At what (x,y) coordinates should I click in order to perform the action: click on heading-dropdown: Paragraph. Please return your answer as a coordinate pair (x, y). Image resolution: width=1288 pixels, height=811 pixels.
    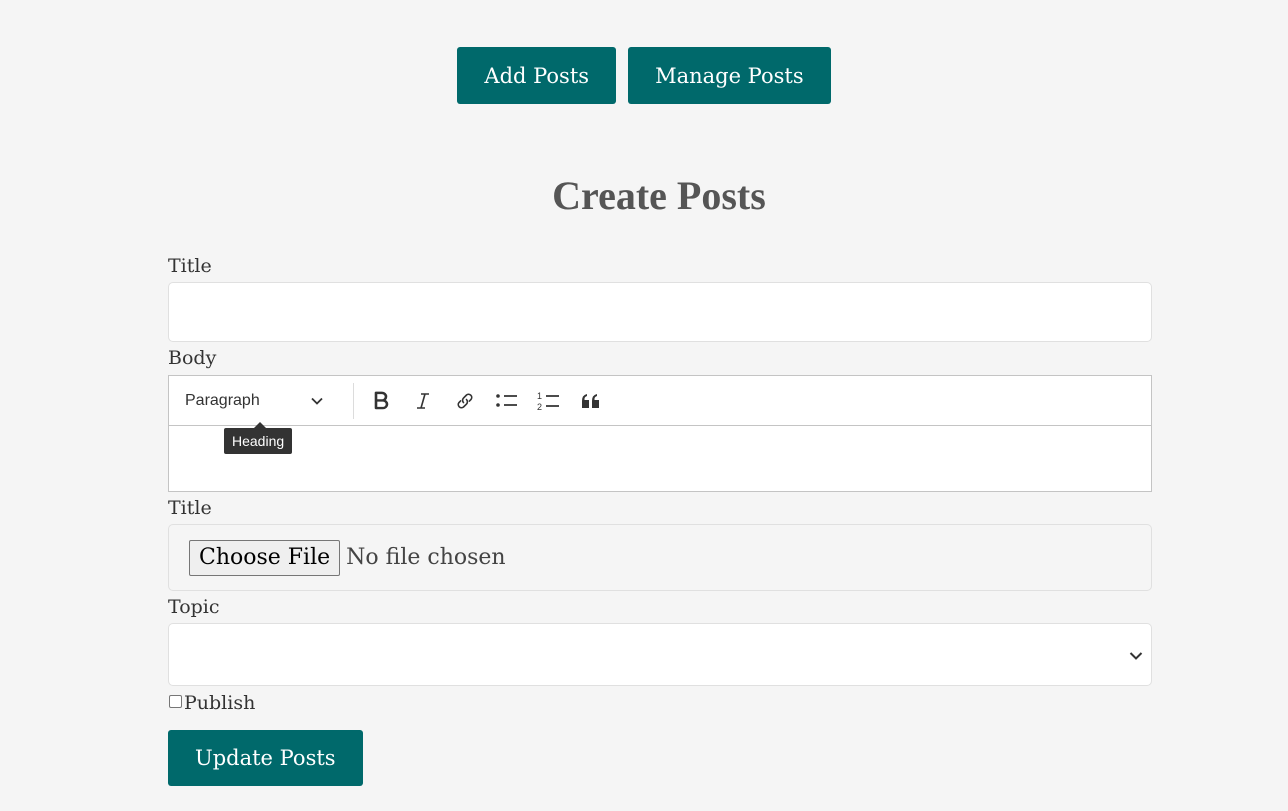
    Looking at the image, I should click on (253, 401).